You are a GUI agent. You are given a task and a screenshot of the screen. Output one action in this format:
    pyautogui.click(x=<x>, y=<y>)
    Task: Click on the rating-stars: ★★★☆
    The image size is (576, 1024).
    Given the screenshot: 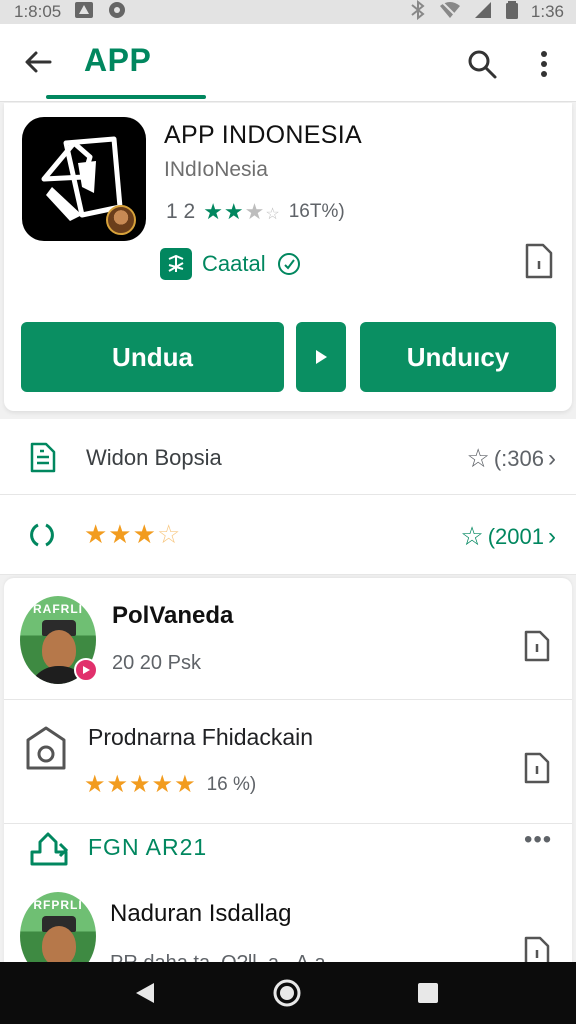 What is the action you would take?
    pyautogui.click(x=242, y=211)
    